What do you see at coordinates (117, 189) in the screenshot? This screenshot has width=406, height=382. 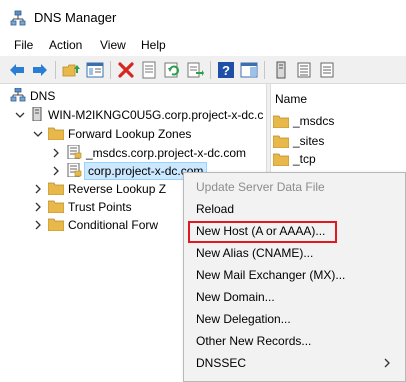 I see `tree-label-reverse-lookup-zones: Reverse Lookup Z` at bounding box center [117, 189].